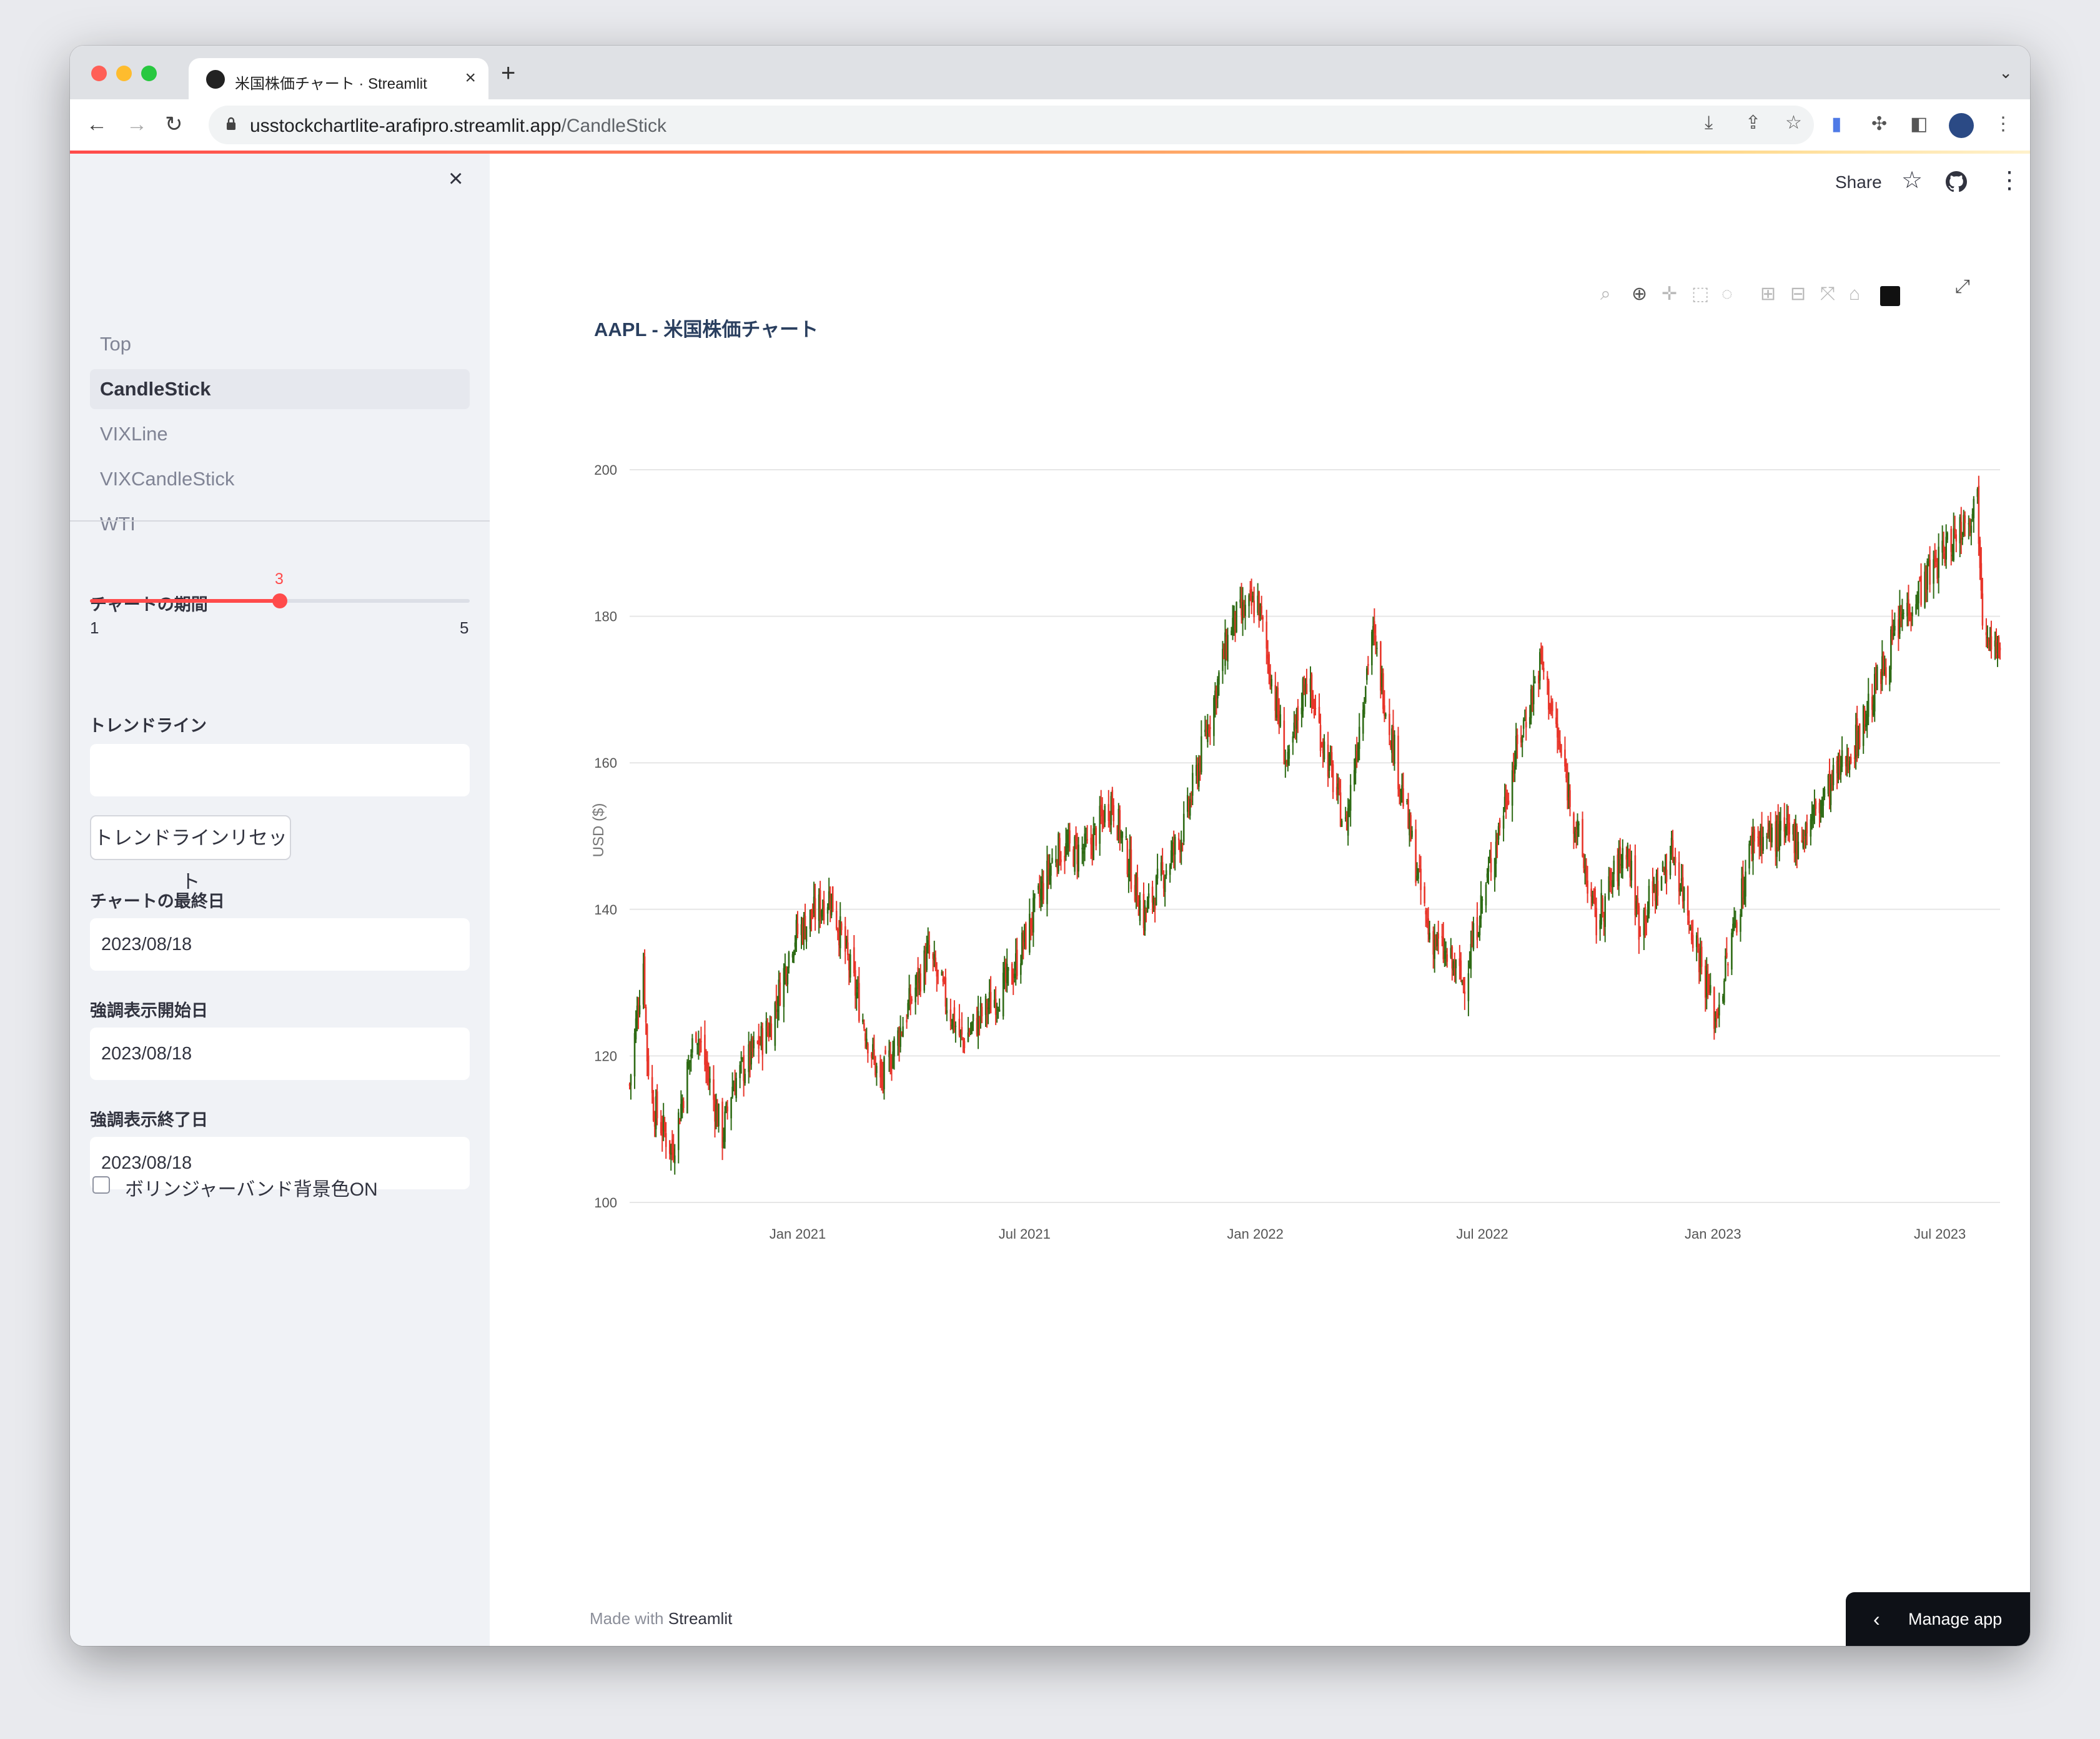 This screenshot has width=2100, height=1739. I want to click on profile-avatar, so click(1961, 125).